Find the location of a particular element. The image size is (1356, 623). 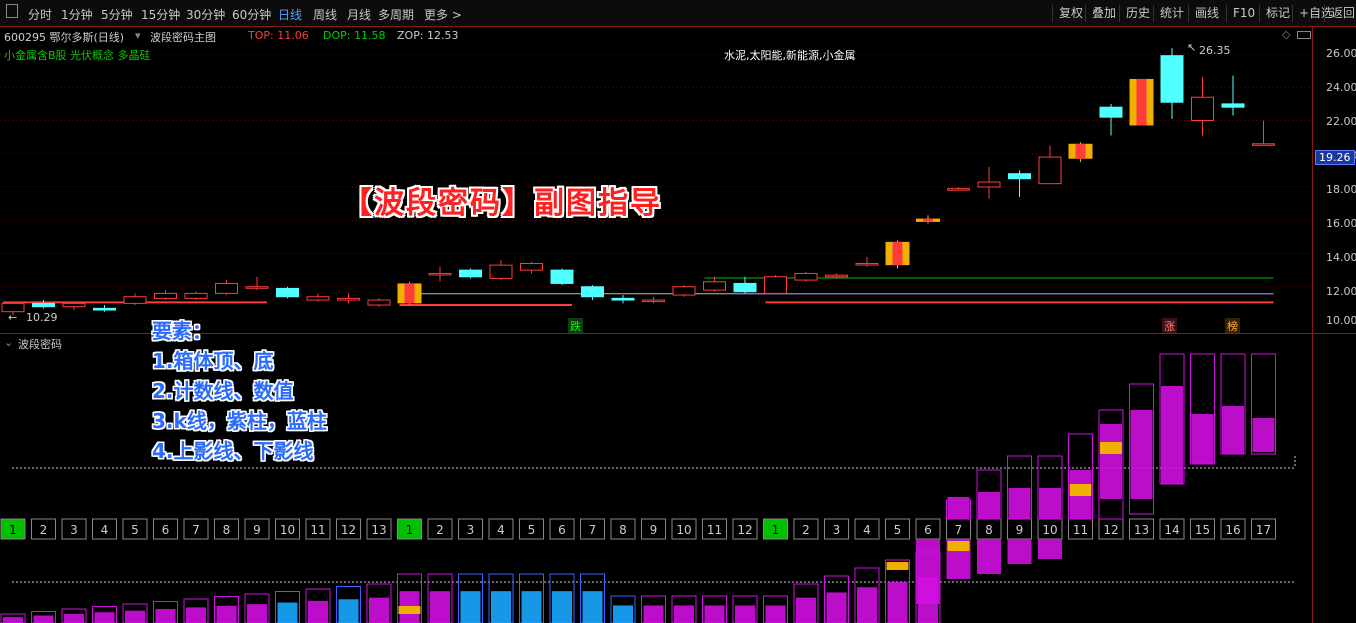

period-tab: 15分钟 is located at coordinates (160, 14).